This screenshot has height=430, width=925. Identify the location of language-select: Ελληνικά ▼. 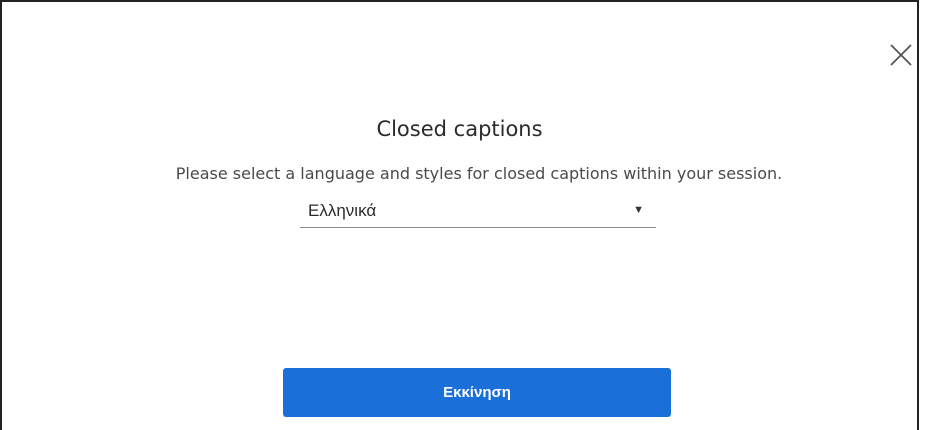
(478, 212).